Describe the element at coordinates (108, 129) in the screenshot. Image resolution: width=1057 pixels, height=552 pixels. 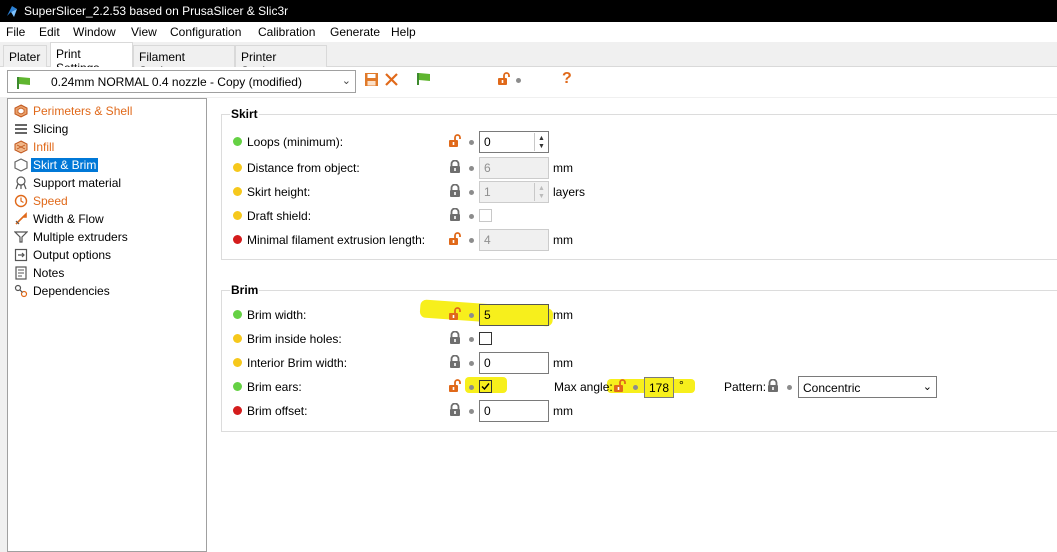
I see `sidebar-item-slicing: Slicing` at that location.